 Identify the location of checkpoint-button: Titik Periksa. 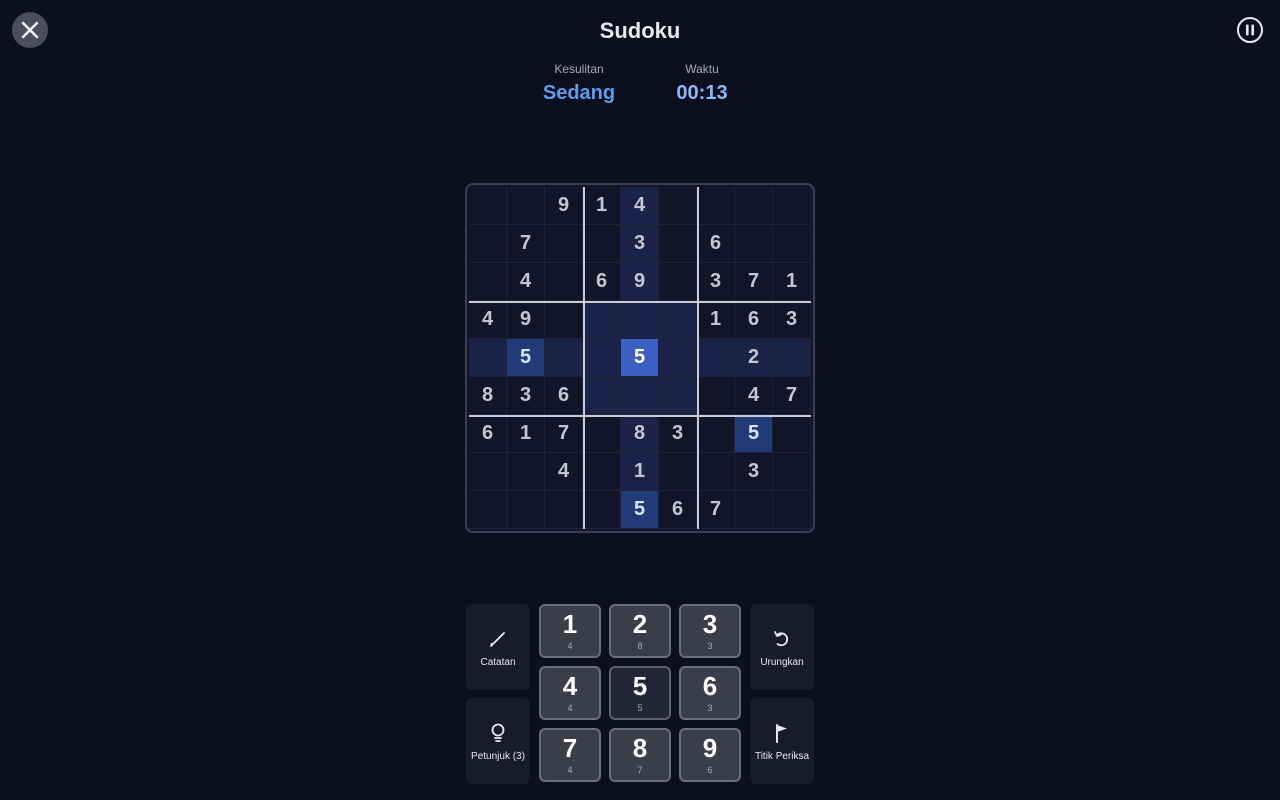
(782, 741).